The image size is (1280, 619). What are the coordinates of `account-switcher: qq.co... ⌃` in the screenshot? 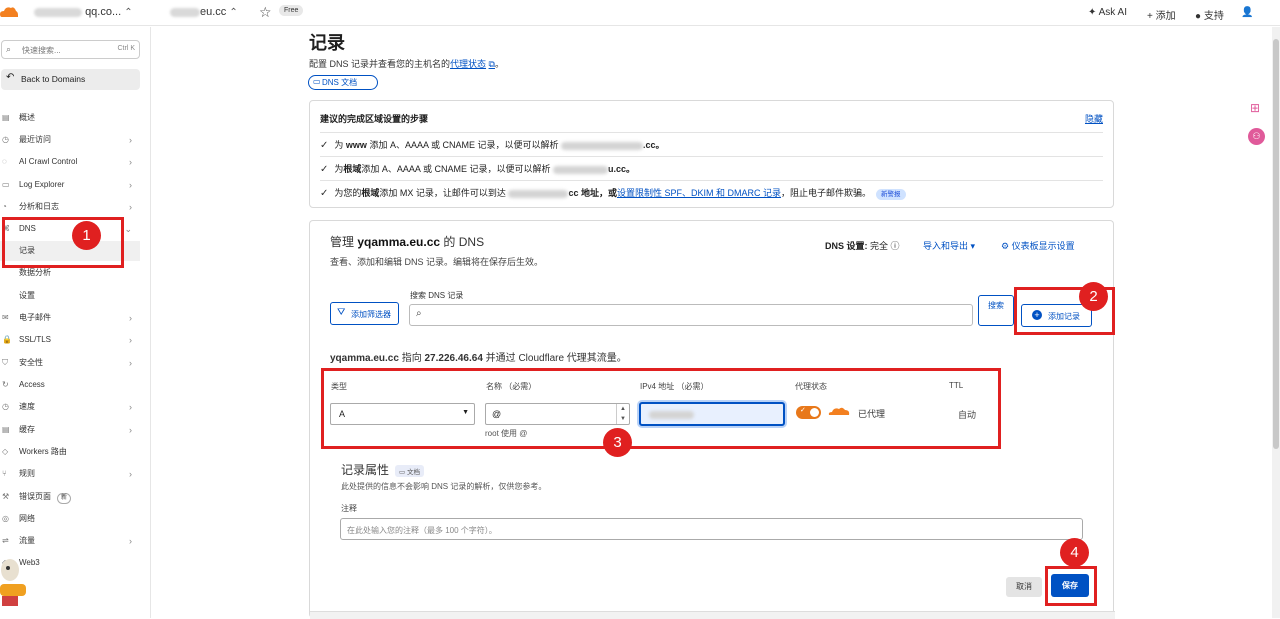 It's located at (83, 12).